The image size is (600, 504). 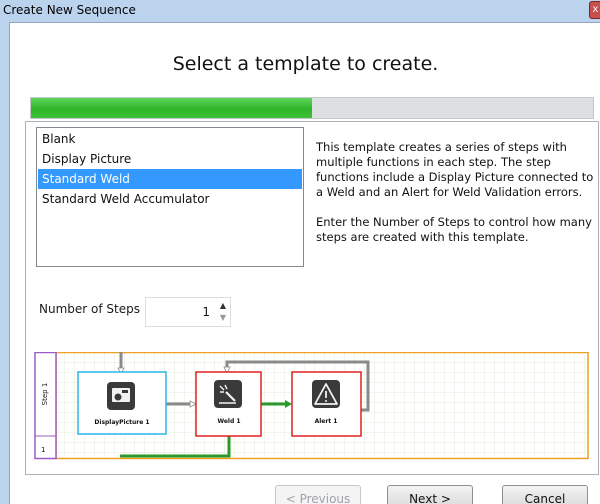 What do you see at coordinates (223, 305) in the screenshot?
I see `spin-up-icon: ▲` at bounding box center [223, 305].